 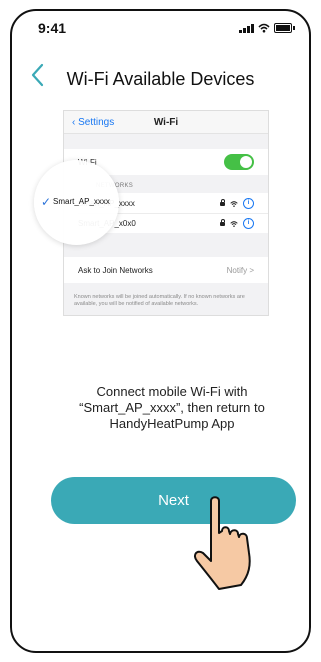 I want to click on pointing-hand-icon, so click(x=222, y=543).